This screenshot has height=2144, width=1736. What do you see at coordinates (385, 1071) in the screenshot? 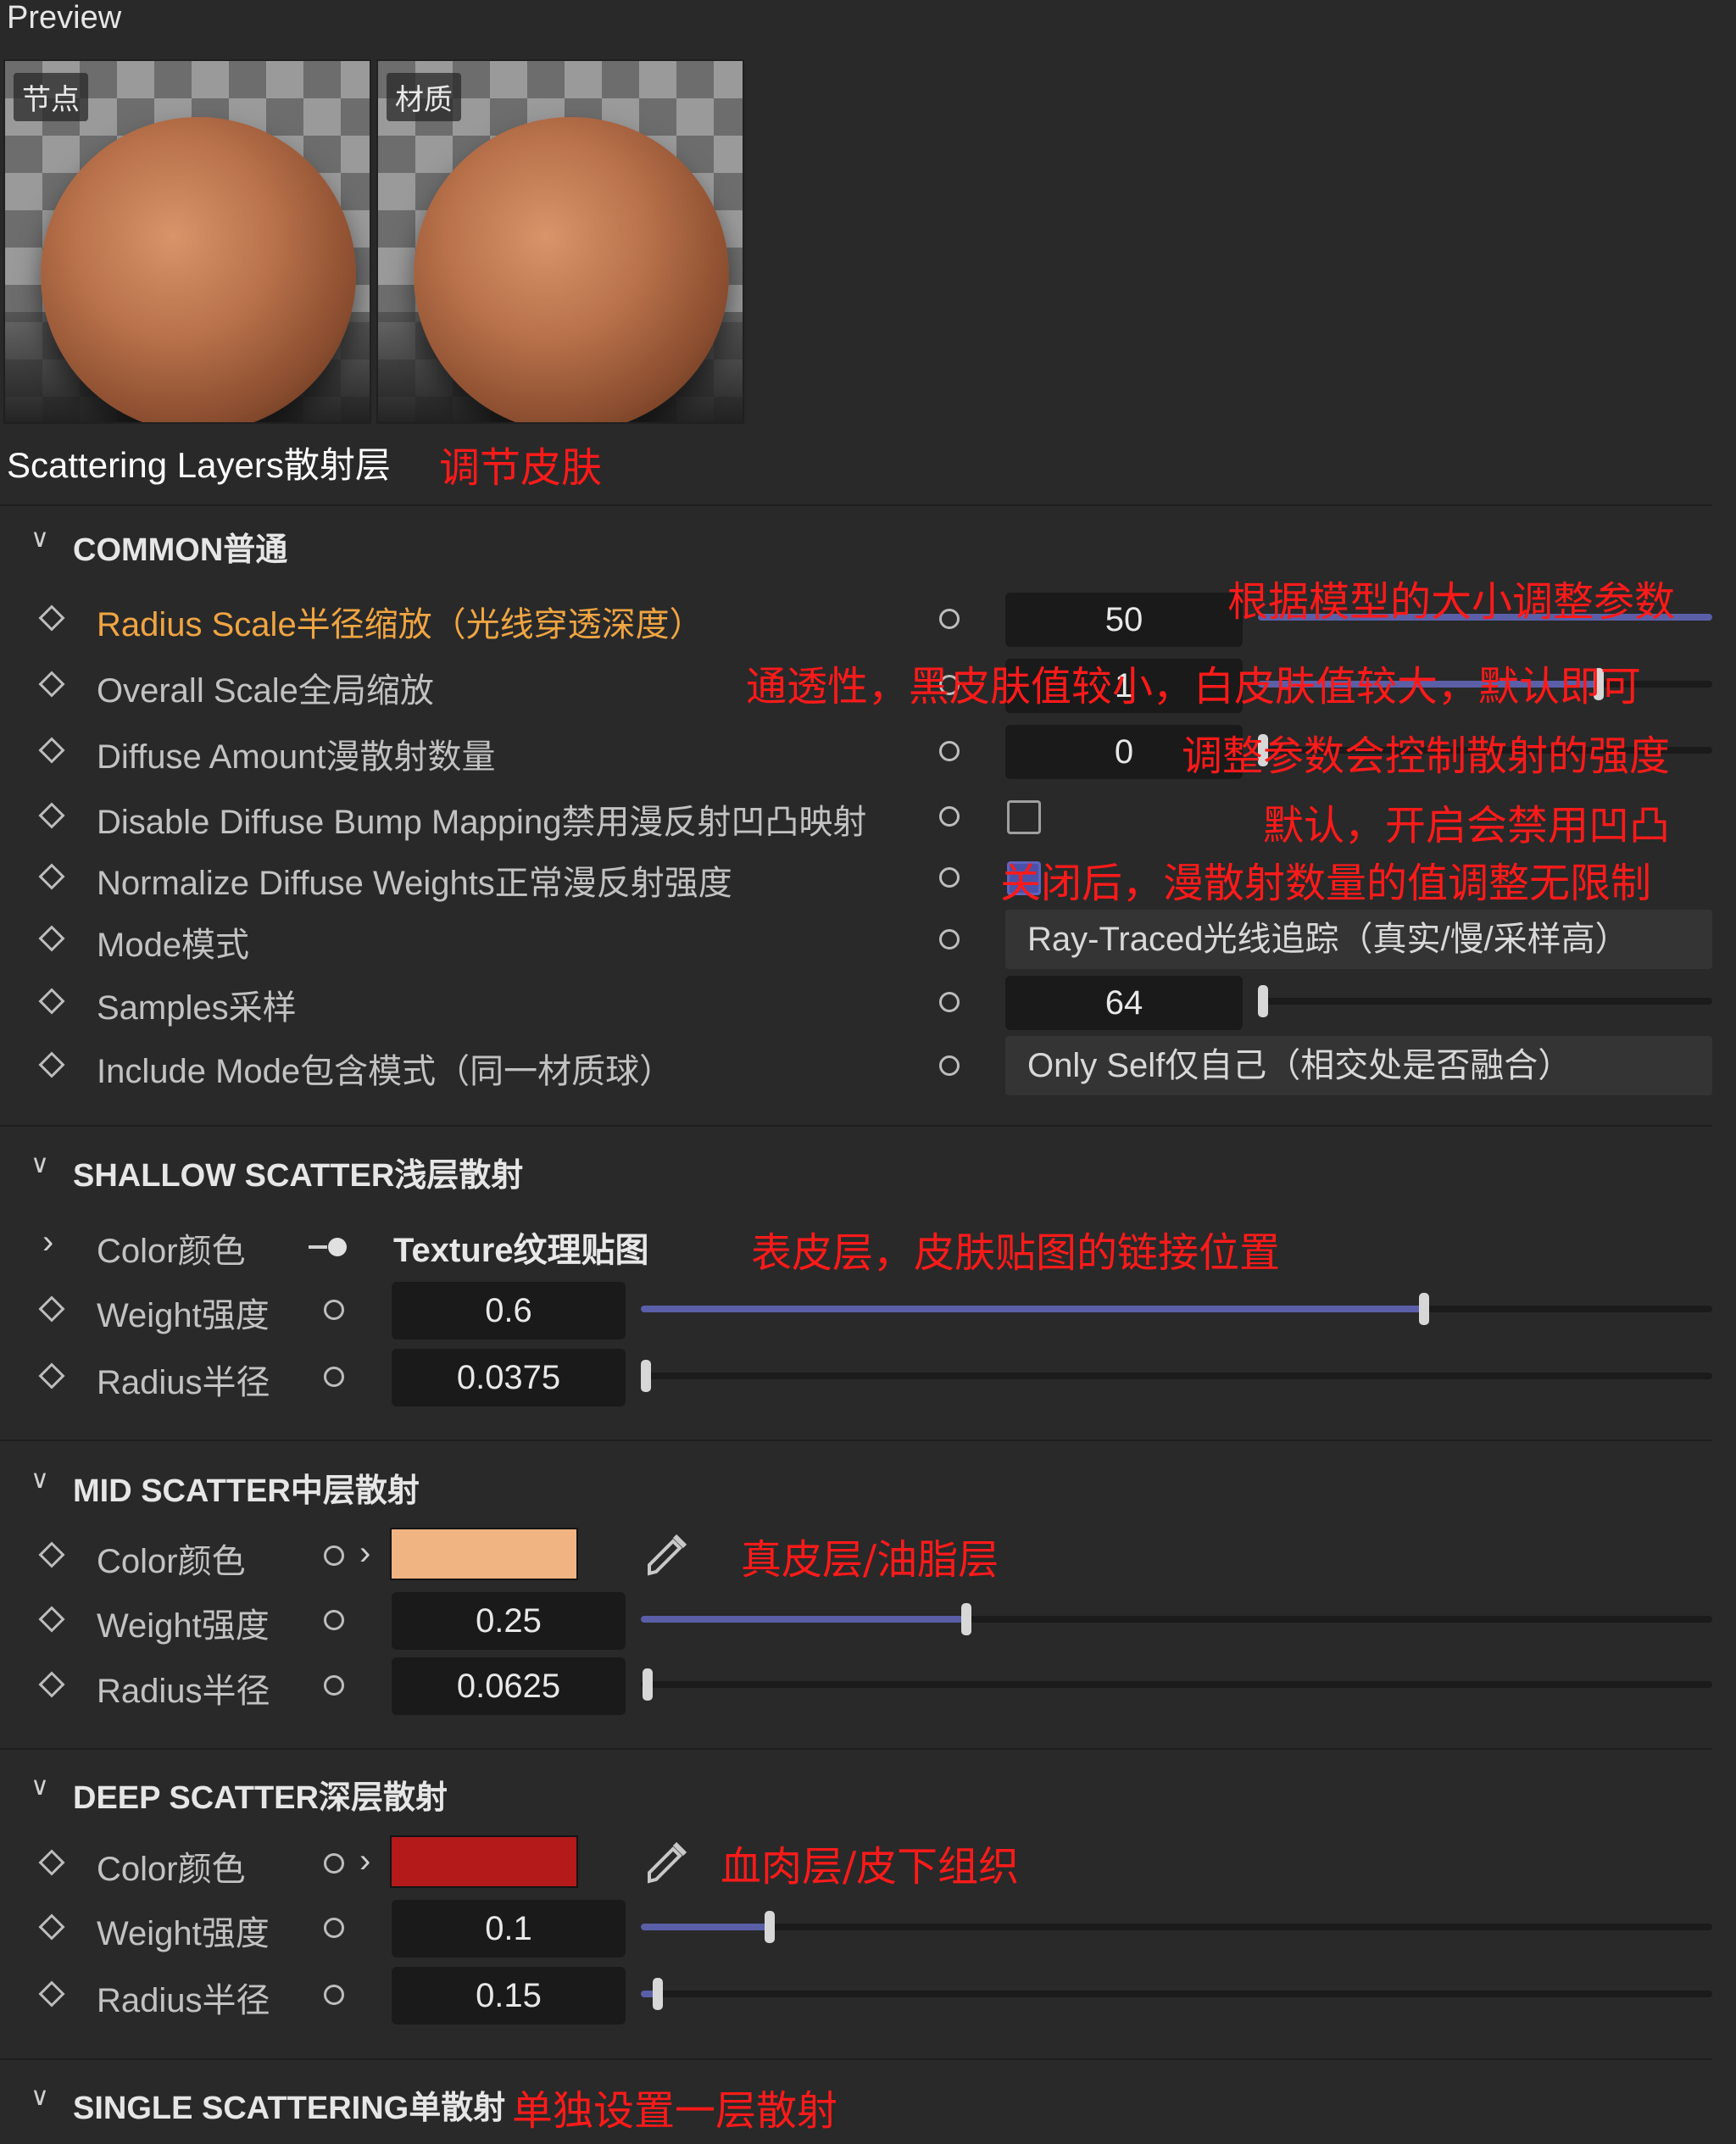
I see `include-mode-label: Include Mode包含模式（同一材质球）` at bounding box center [385, 1071].